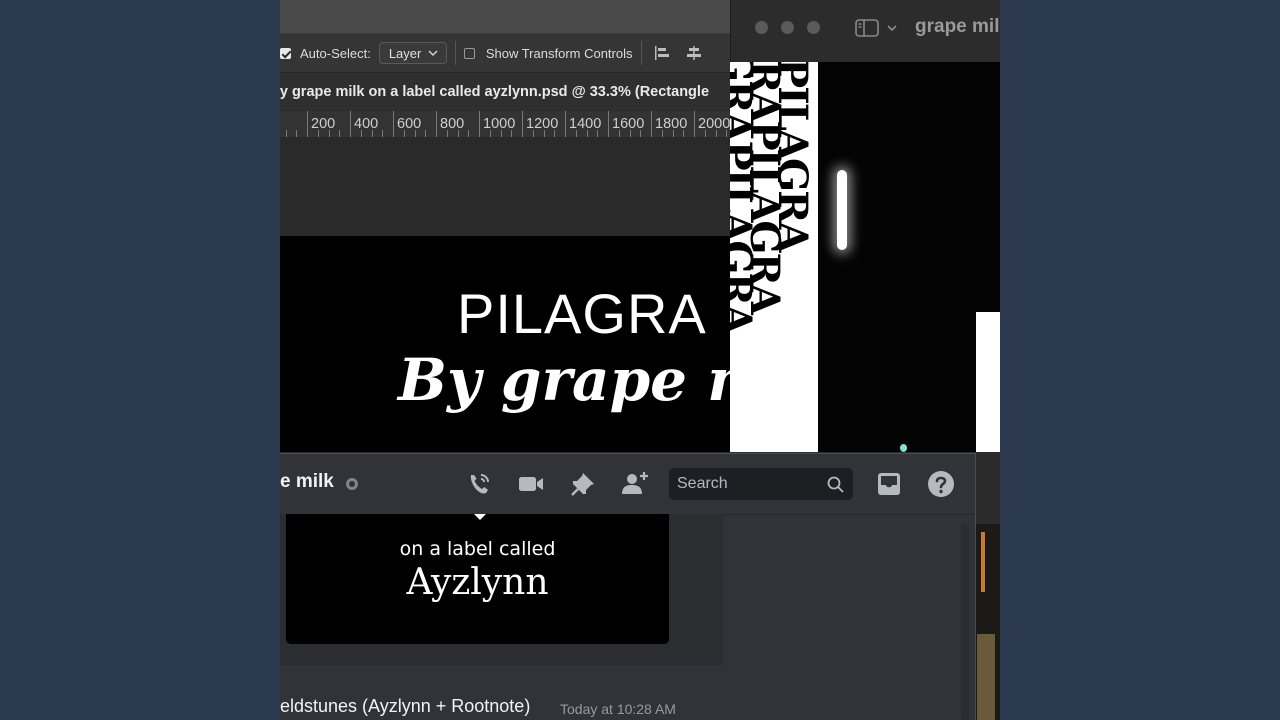 The height and width of the screenshot is (720, 1280). I want to click on preview-titlebar: grape mil, so click(865, 31).